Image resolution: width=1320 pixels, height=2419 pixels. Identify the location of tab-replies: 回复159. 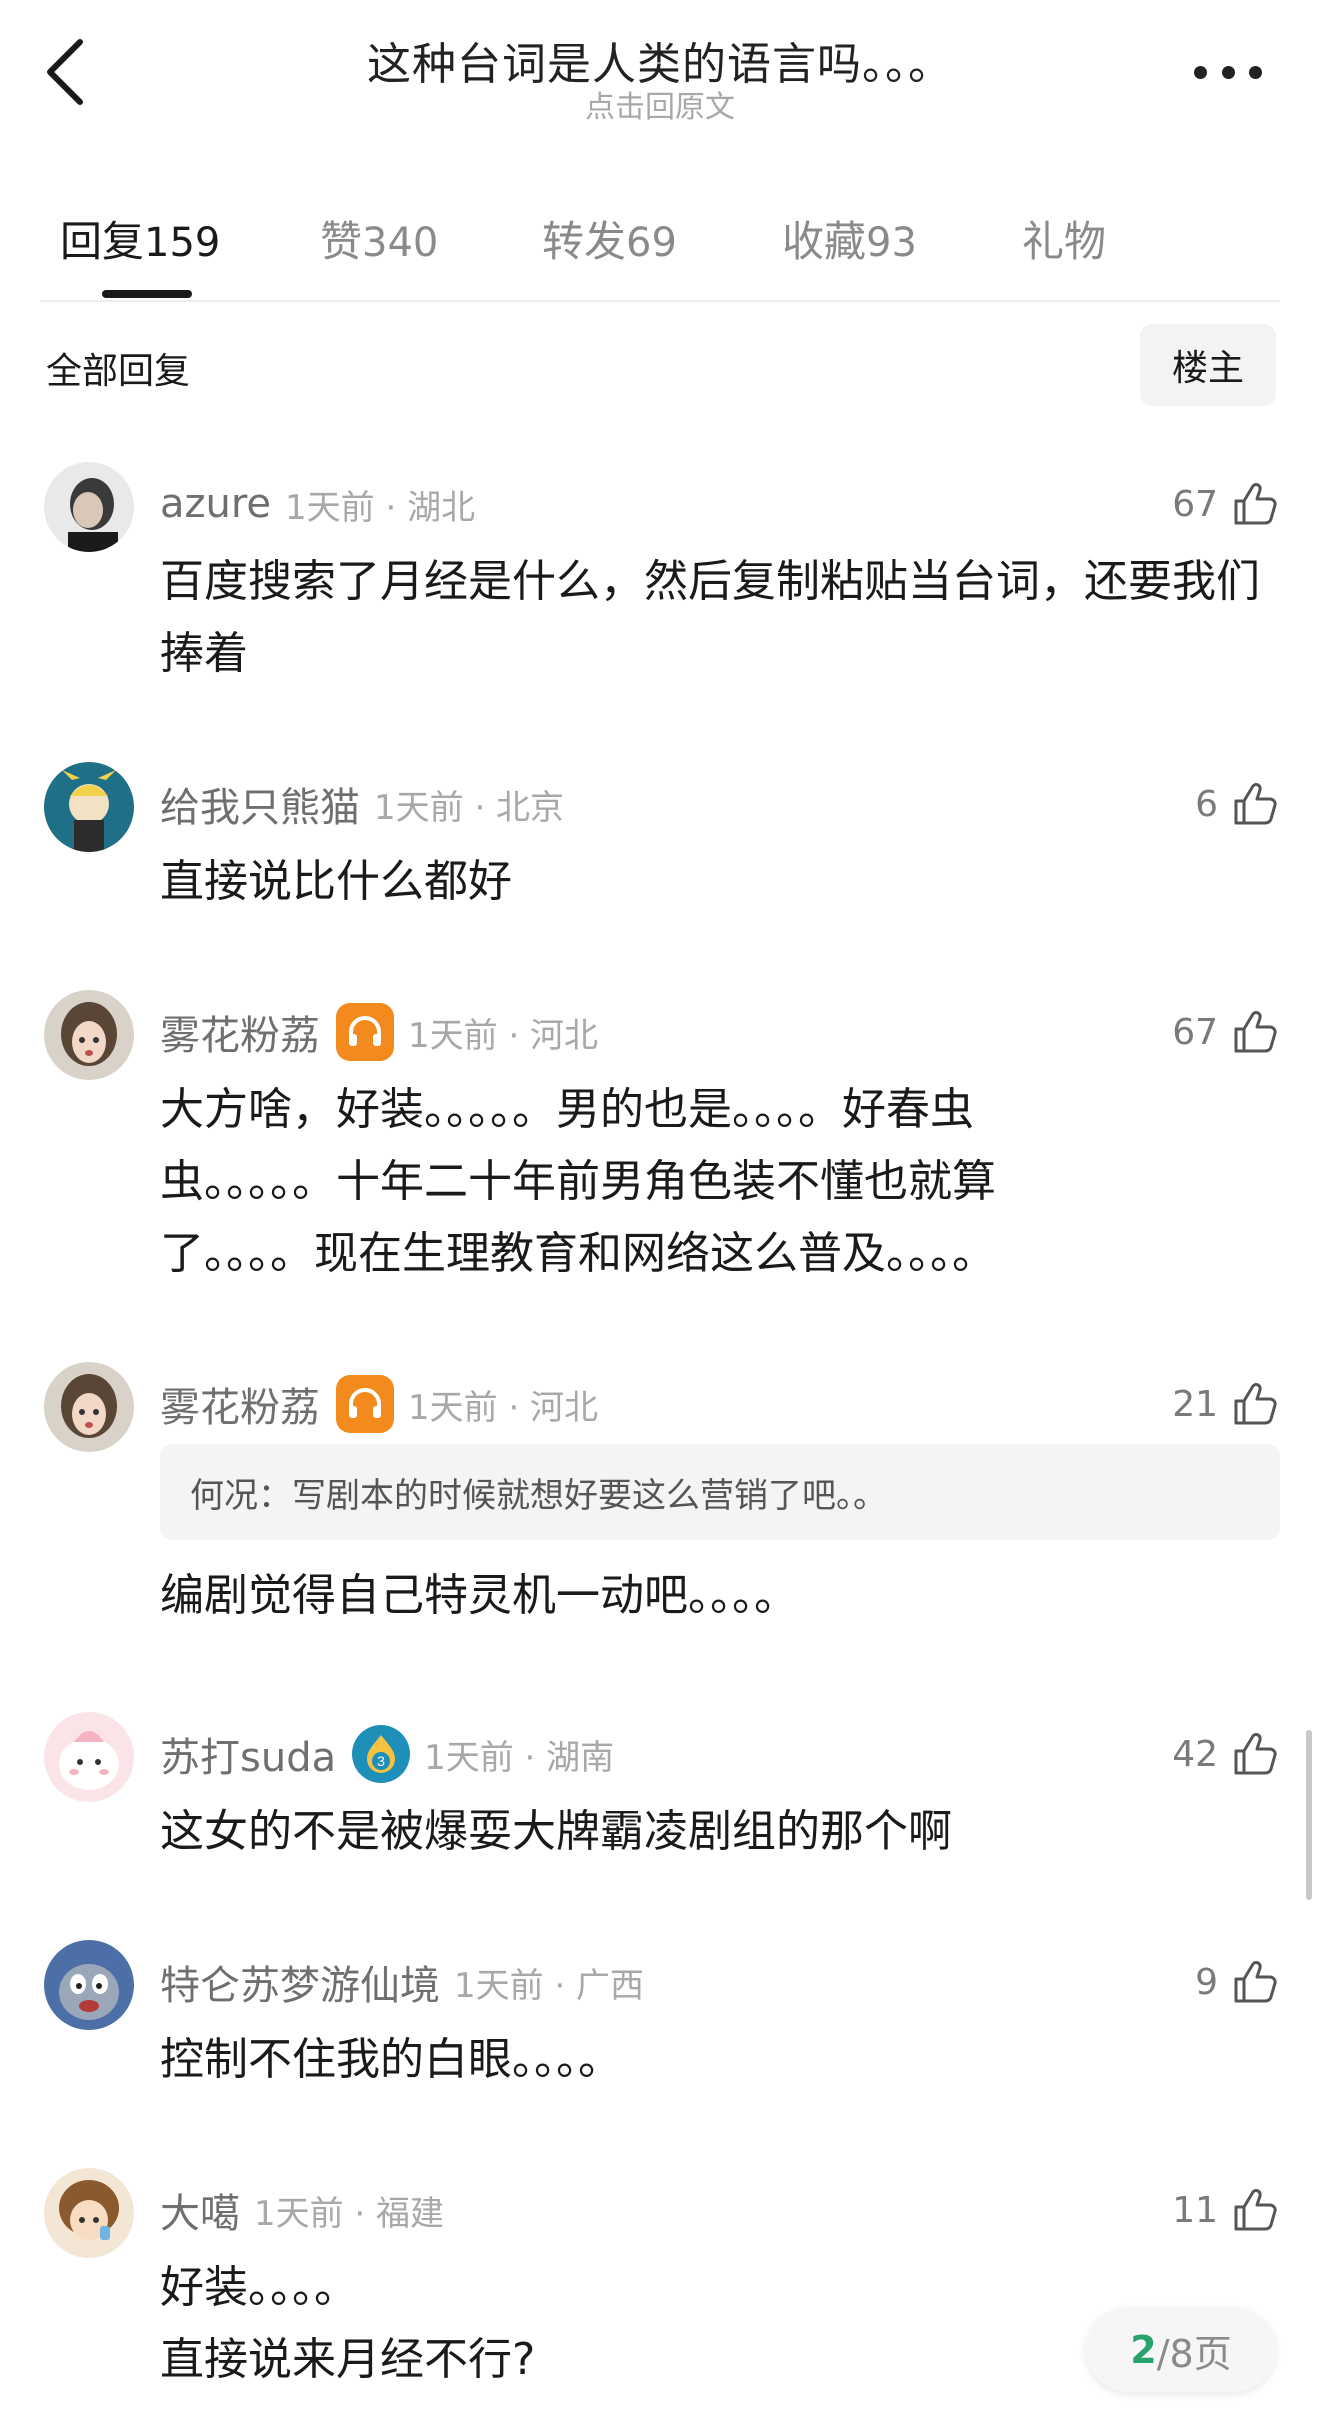
(140, 238).